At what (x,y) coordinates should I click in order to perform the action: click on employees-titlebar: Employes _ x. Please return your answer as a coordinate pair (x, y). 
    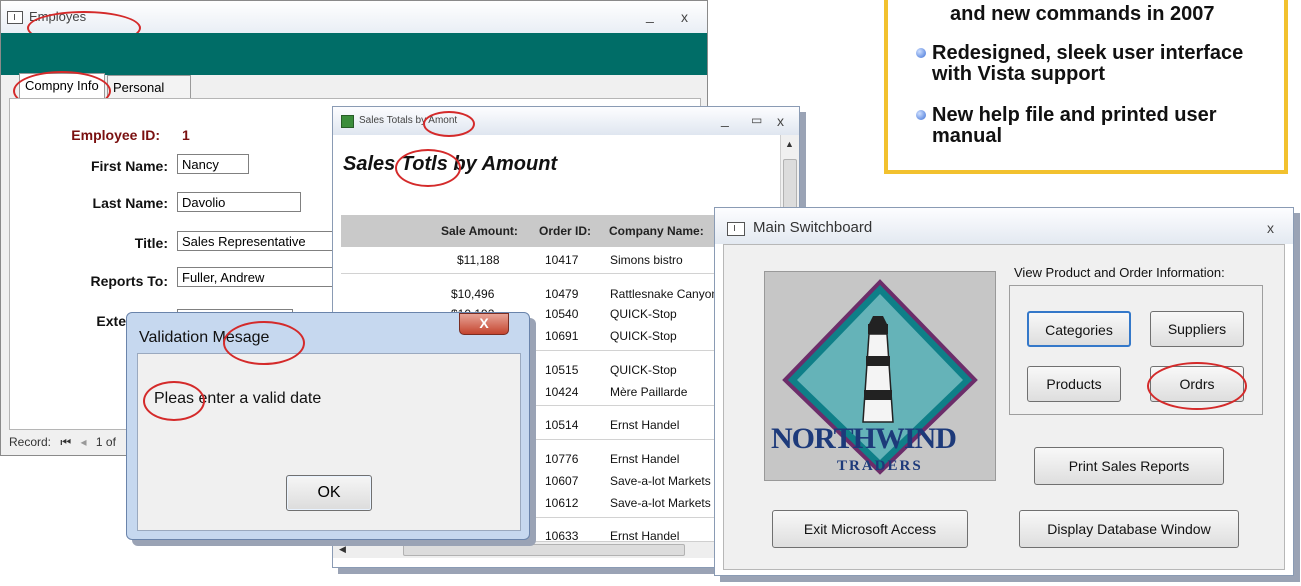
    Looking at the image, I should click on (354, 17).